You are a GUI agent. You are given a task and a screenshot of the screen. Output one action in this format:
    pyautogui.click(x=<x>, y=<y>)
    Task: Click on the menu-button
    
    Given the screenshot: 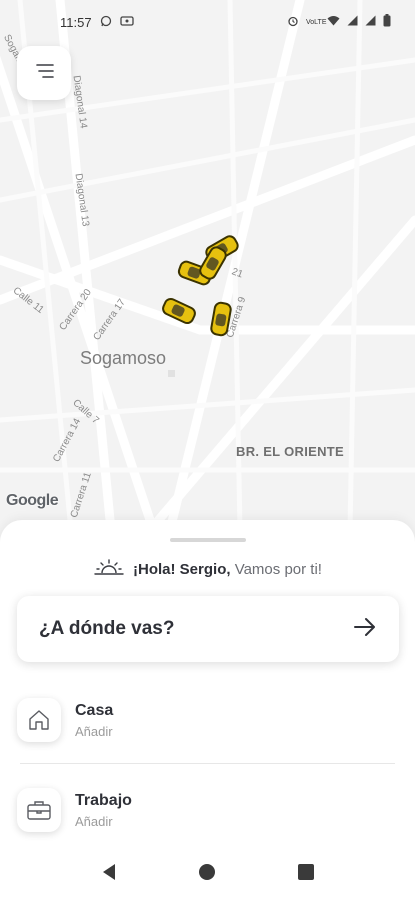 What is the action you would take?
    pyautogui.click(x=44, y=73)
    